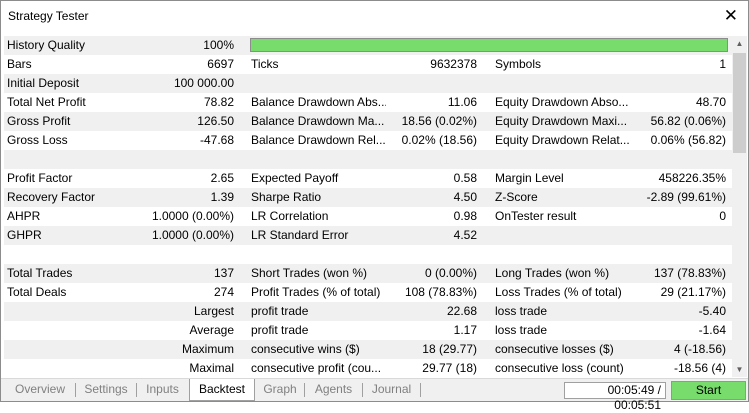  What do you see at coordinates (316, 292) in the screenshot?
I see `profit-trades-label: Profit Trades (% of total)` at bounding box center [316, 292].